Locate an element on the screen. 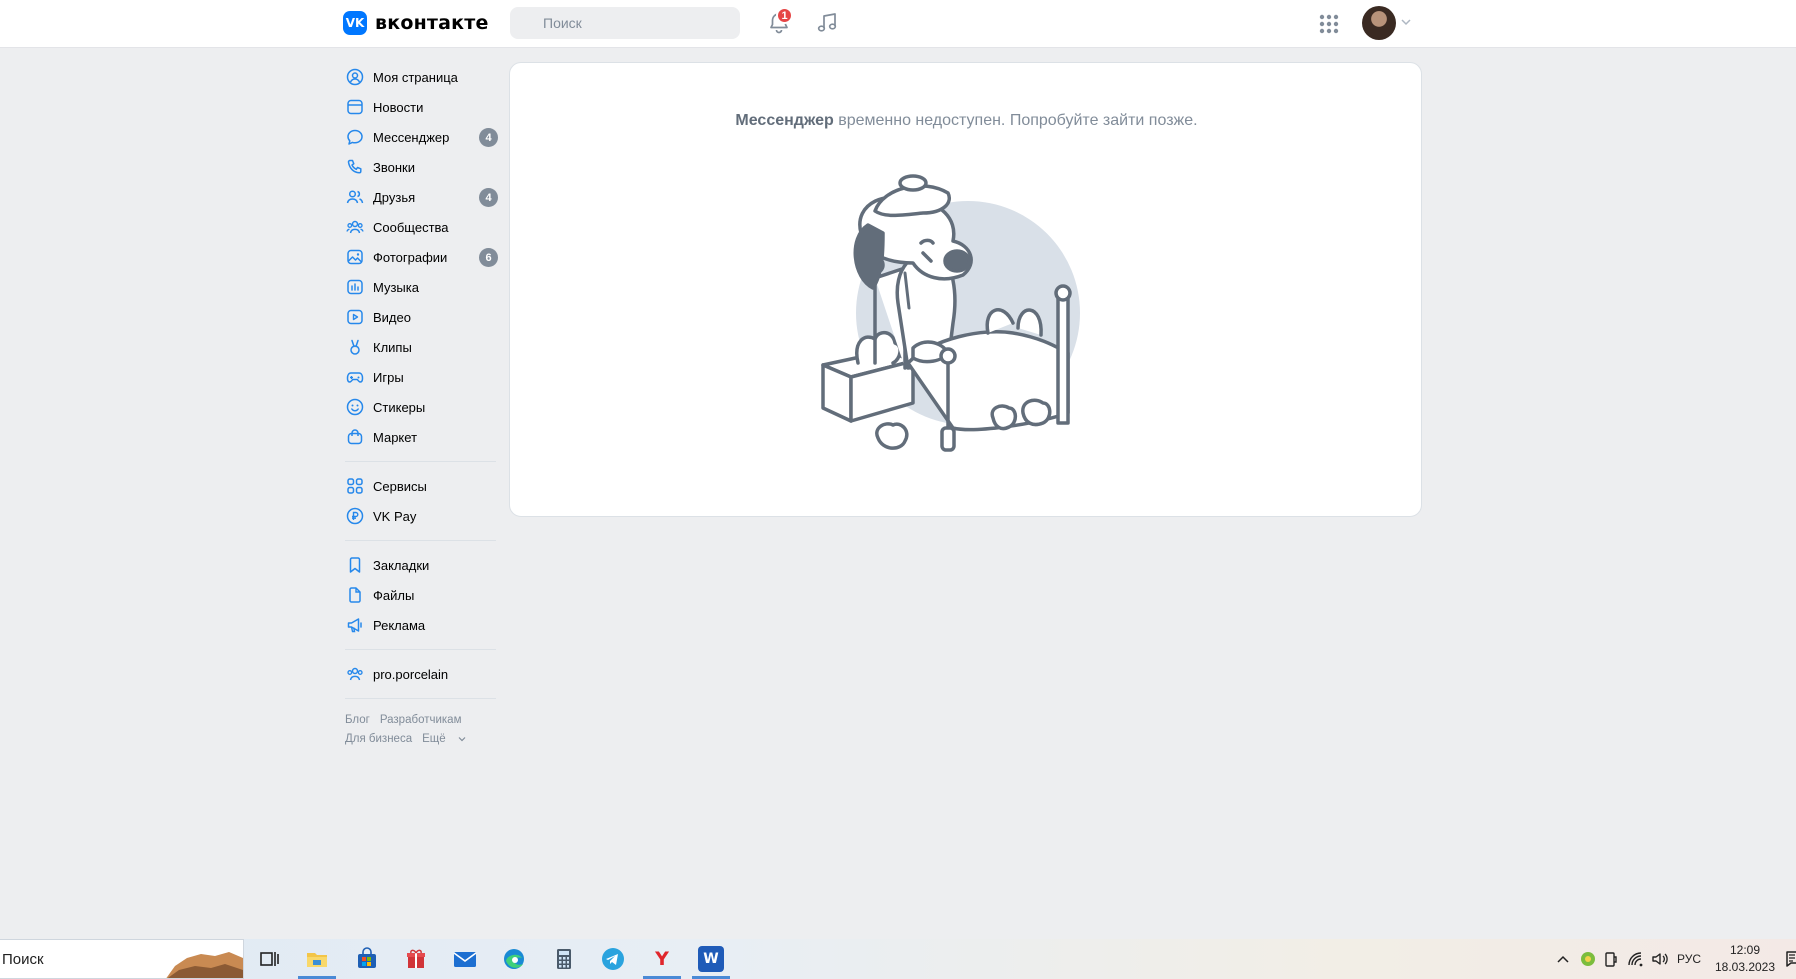  file-icon is located at coordinates (355, 595).